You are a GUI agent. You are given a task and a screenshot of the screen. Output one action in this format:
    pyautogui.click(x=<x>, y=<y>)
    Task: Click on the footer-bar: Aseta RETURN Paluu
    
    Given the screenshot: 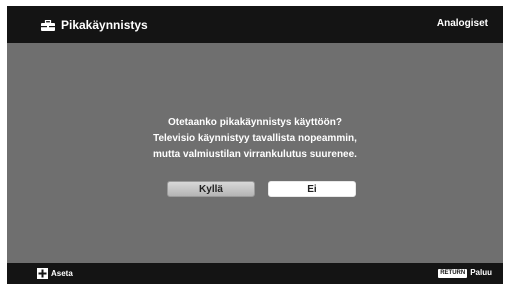 What is the action you would take?
    pyautogui.click(x=255, y=273)
    